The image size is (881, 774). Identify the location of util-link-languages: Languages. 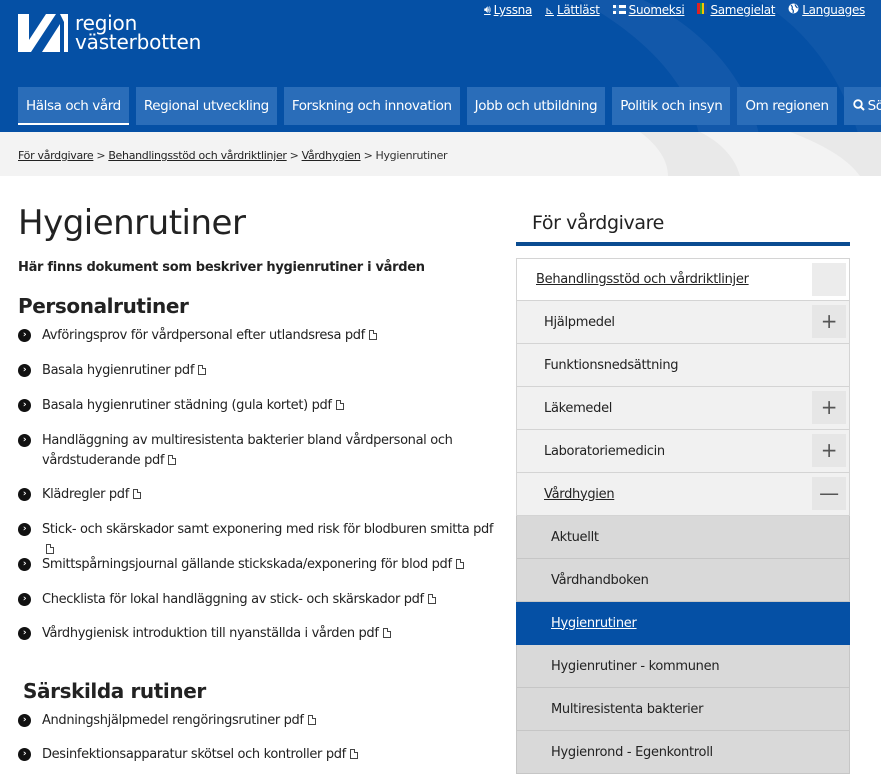
(826, 10).